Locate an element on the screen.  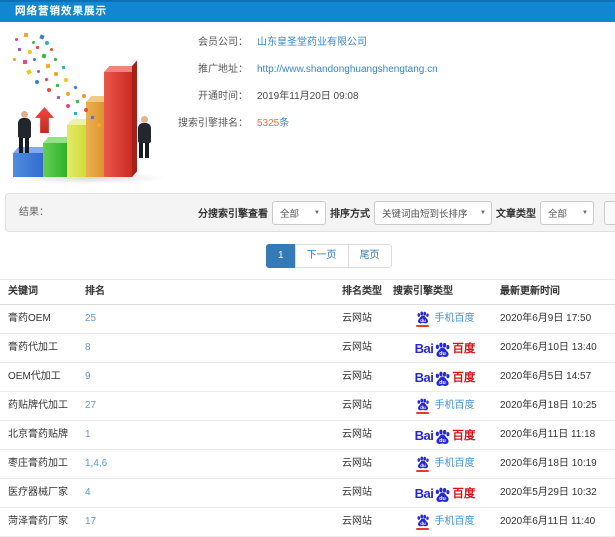
table-row: 菏泽膏药厂家 17 云网站 du 手机百度 2020年6月11日 11:40 is located at coordinates (307, 522).